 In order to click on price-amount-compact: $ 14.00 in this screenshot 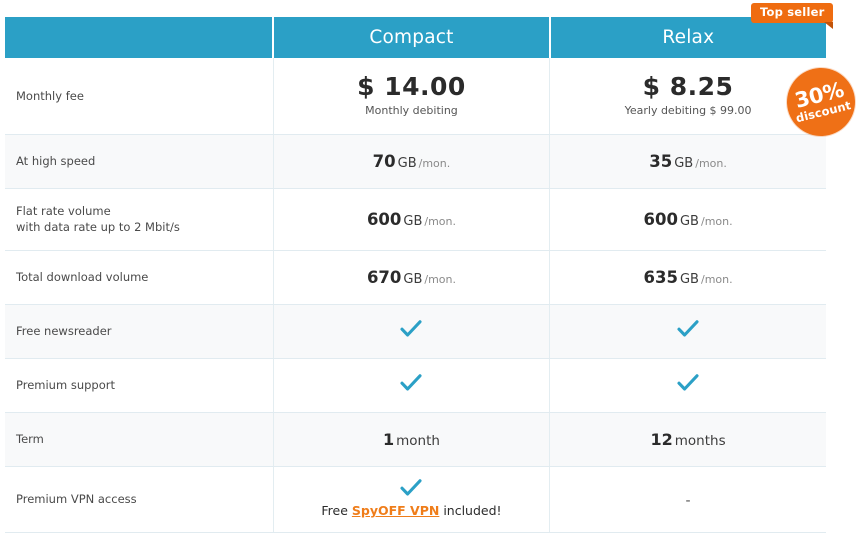, I will do `click(411, 87)`.